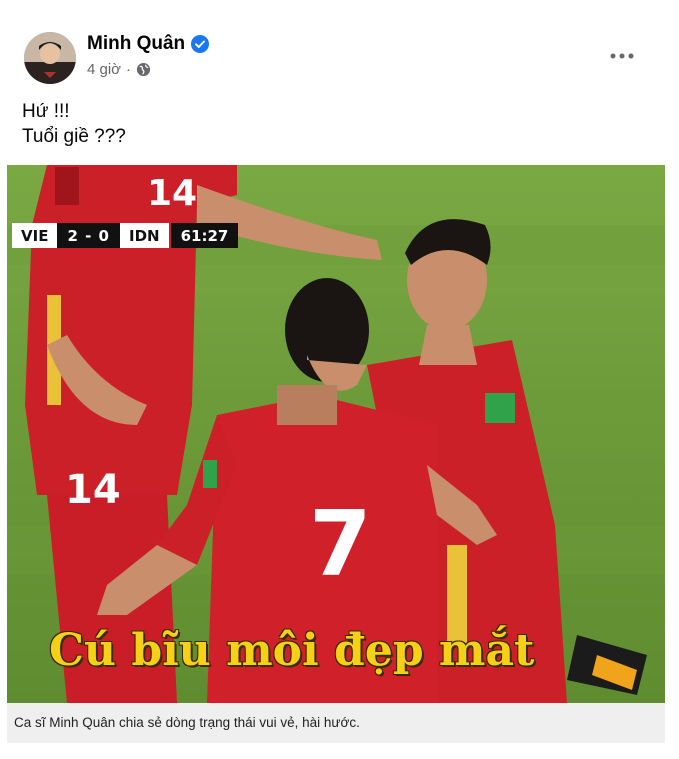  Describe the element at coordinates (204, 235) in the screenshot. I see `match-clock: 61:27` at that location.